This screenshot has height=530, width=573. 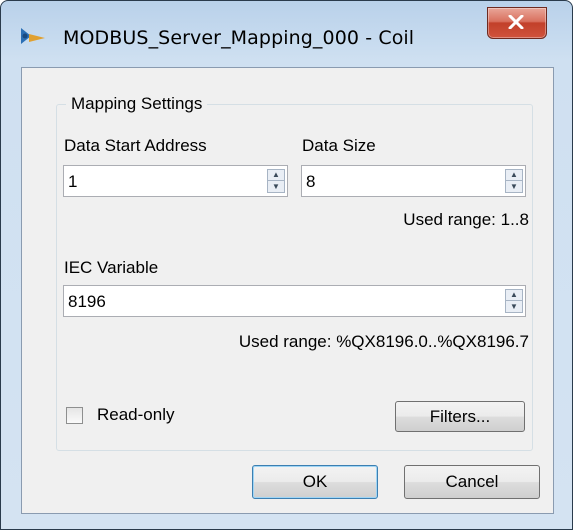 I want to click on close-icon, so click(x=516, y=22).